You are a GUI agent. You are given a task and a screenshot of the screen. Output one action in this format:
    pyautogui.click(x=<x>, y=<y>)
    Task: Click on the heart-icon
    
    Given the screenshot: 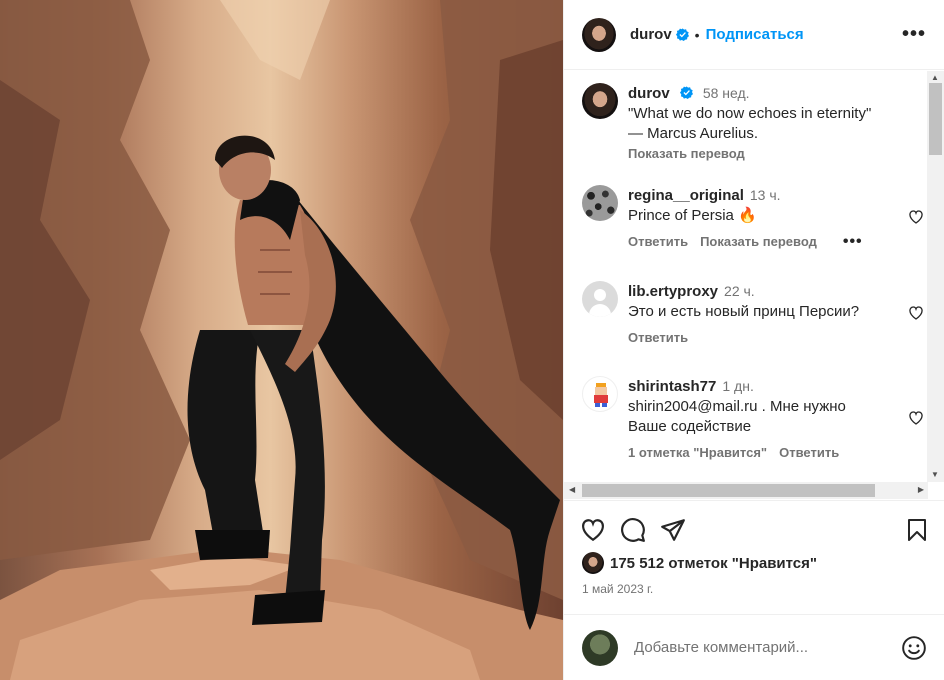 What is the action you would take?
    pyautogui.click(x=593, y=530)
    